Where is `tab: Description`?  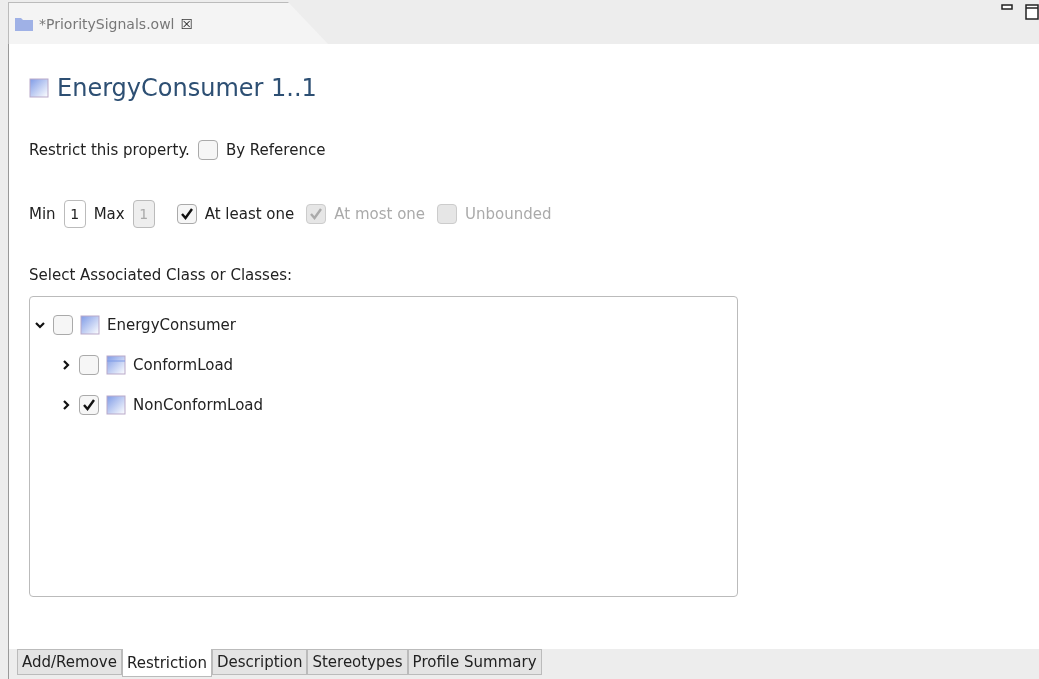 tab: Description is located at coordinates (259, 662).